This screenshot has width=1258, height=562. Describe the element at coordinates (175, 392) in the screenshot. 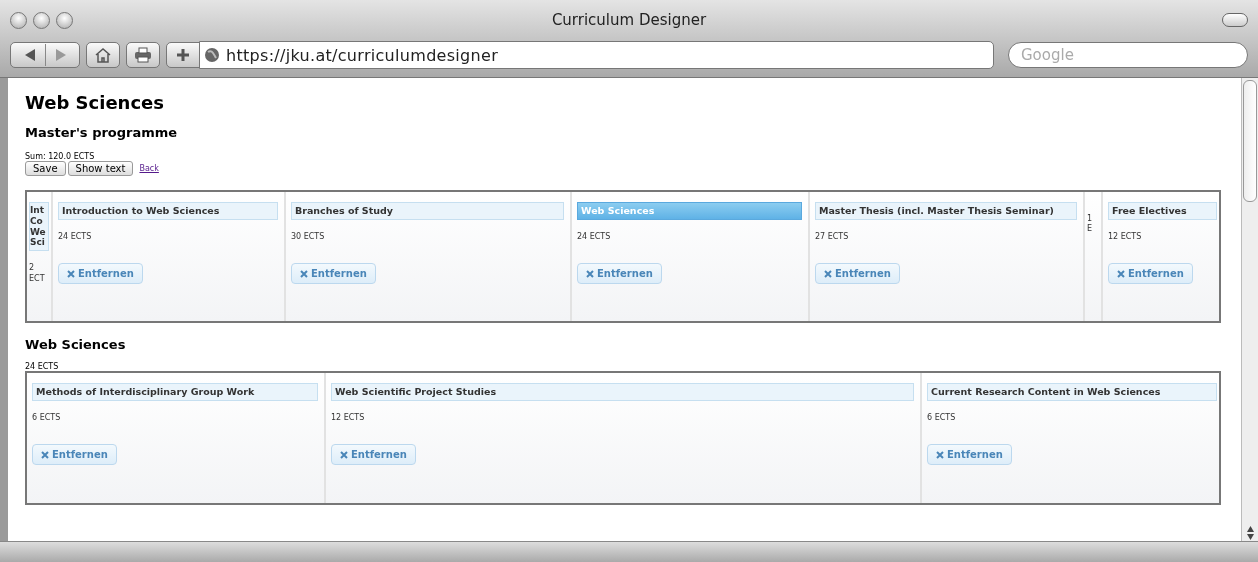

I see `module-title: Methods of Interdisciplinary Group Work` at that location.